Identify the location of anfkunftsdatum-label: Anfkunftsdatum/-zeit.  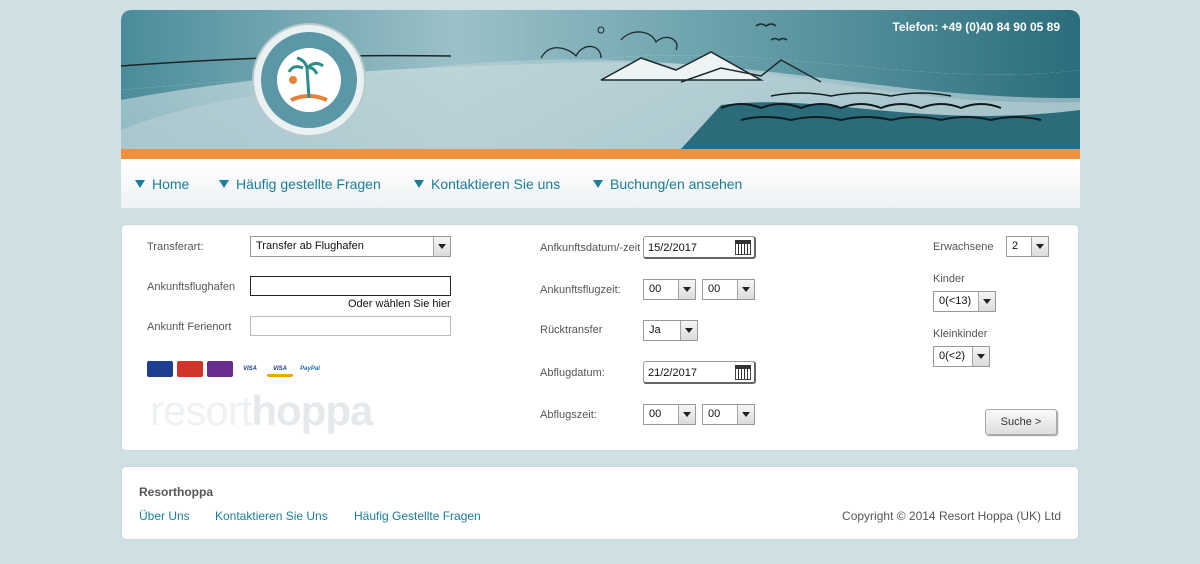
(590, 248).